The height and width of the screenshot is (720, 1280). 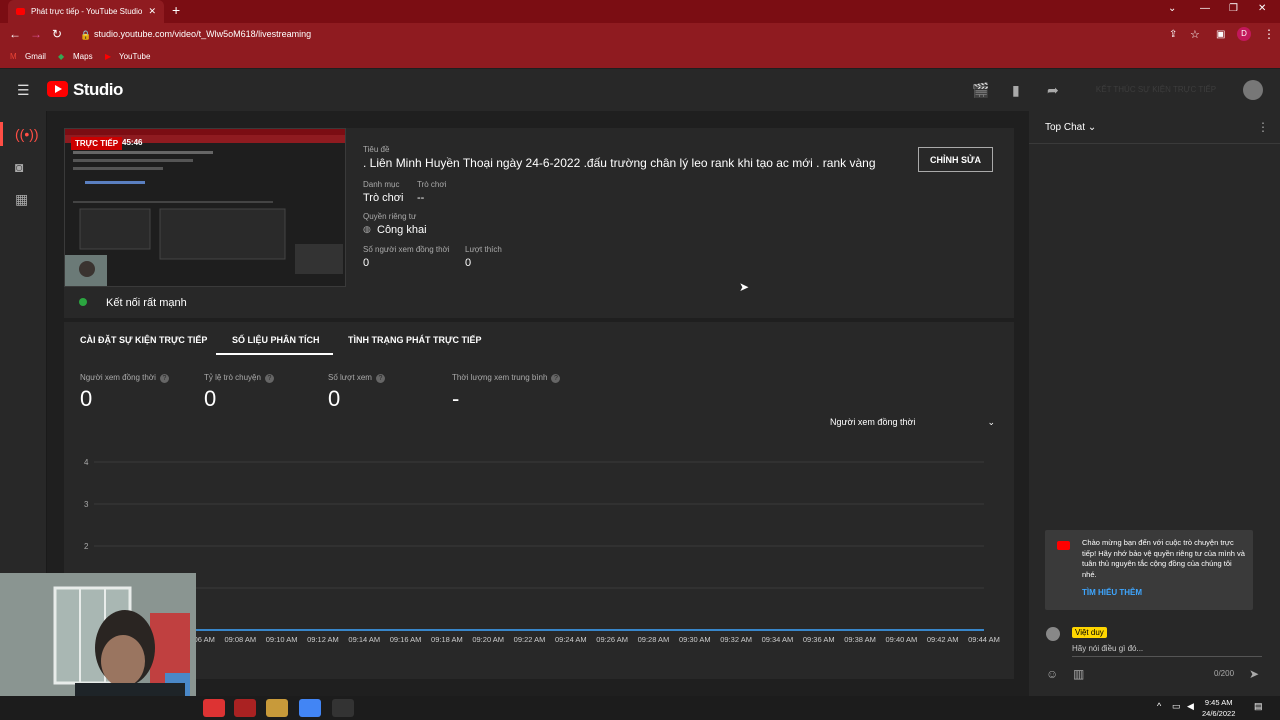 What do you see at coordinates (1190, 706) in the screenshot?
I see `volume-icon: ◀` at bounding box center [1190, 706].